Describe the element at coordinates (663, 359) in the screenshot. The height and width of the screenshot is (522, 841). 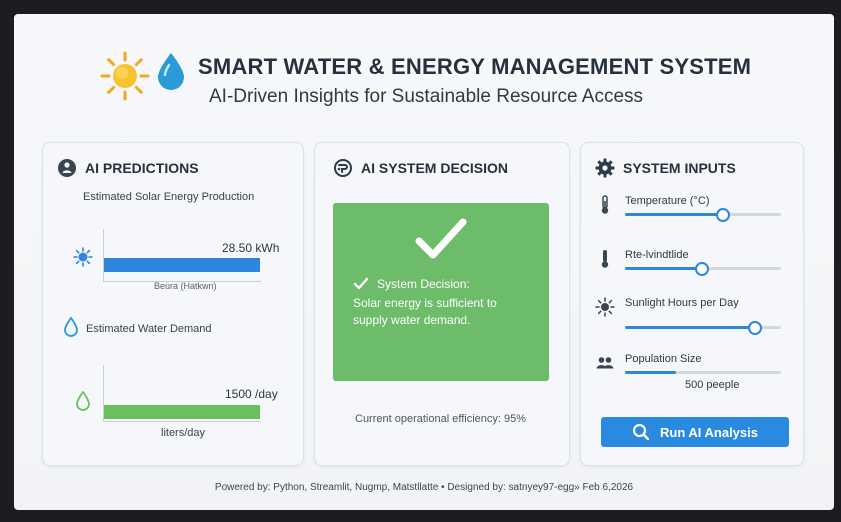
I see `population-label: Population Size` at that location.